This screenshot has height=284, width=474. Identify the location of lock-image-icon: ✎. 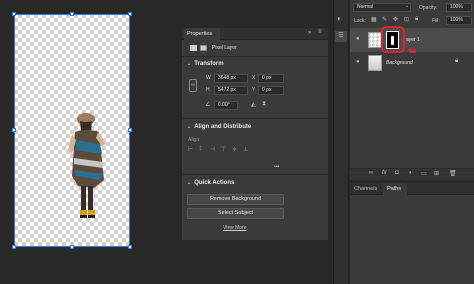
(384, 19).